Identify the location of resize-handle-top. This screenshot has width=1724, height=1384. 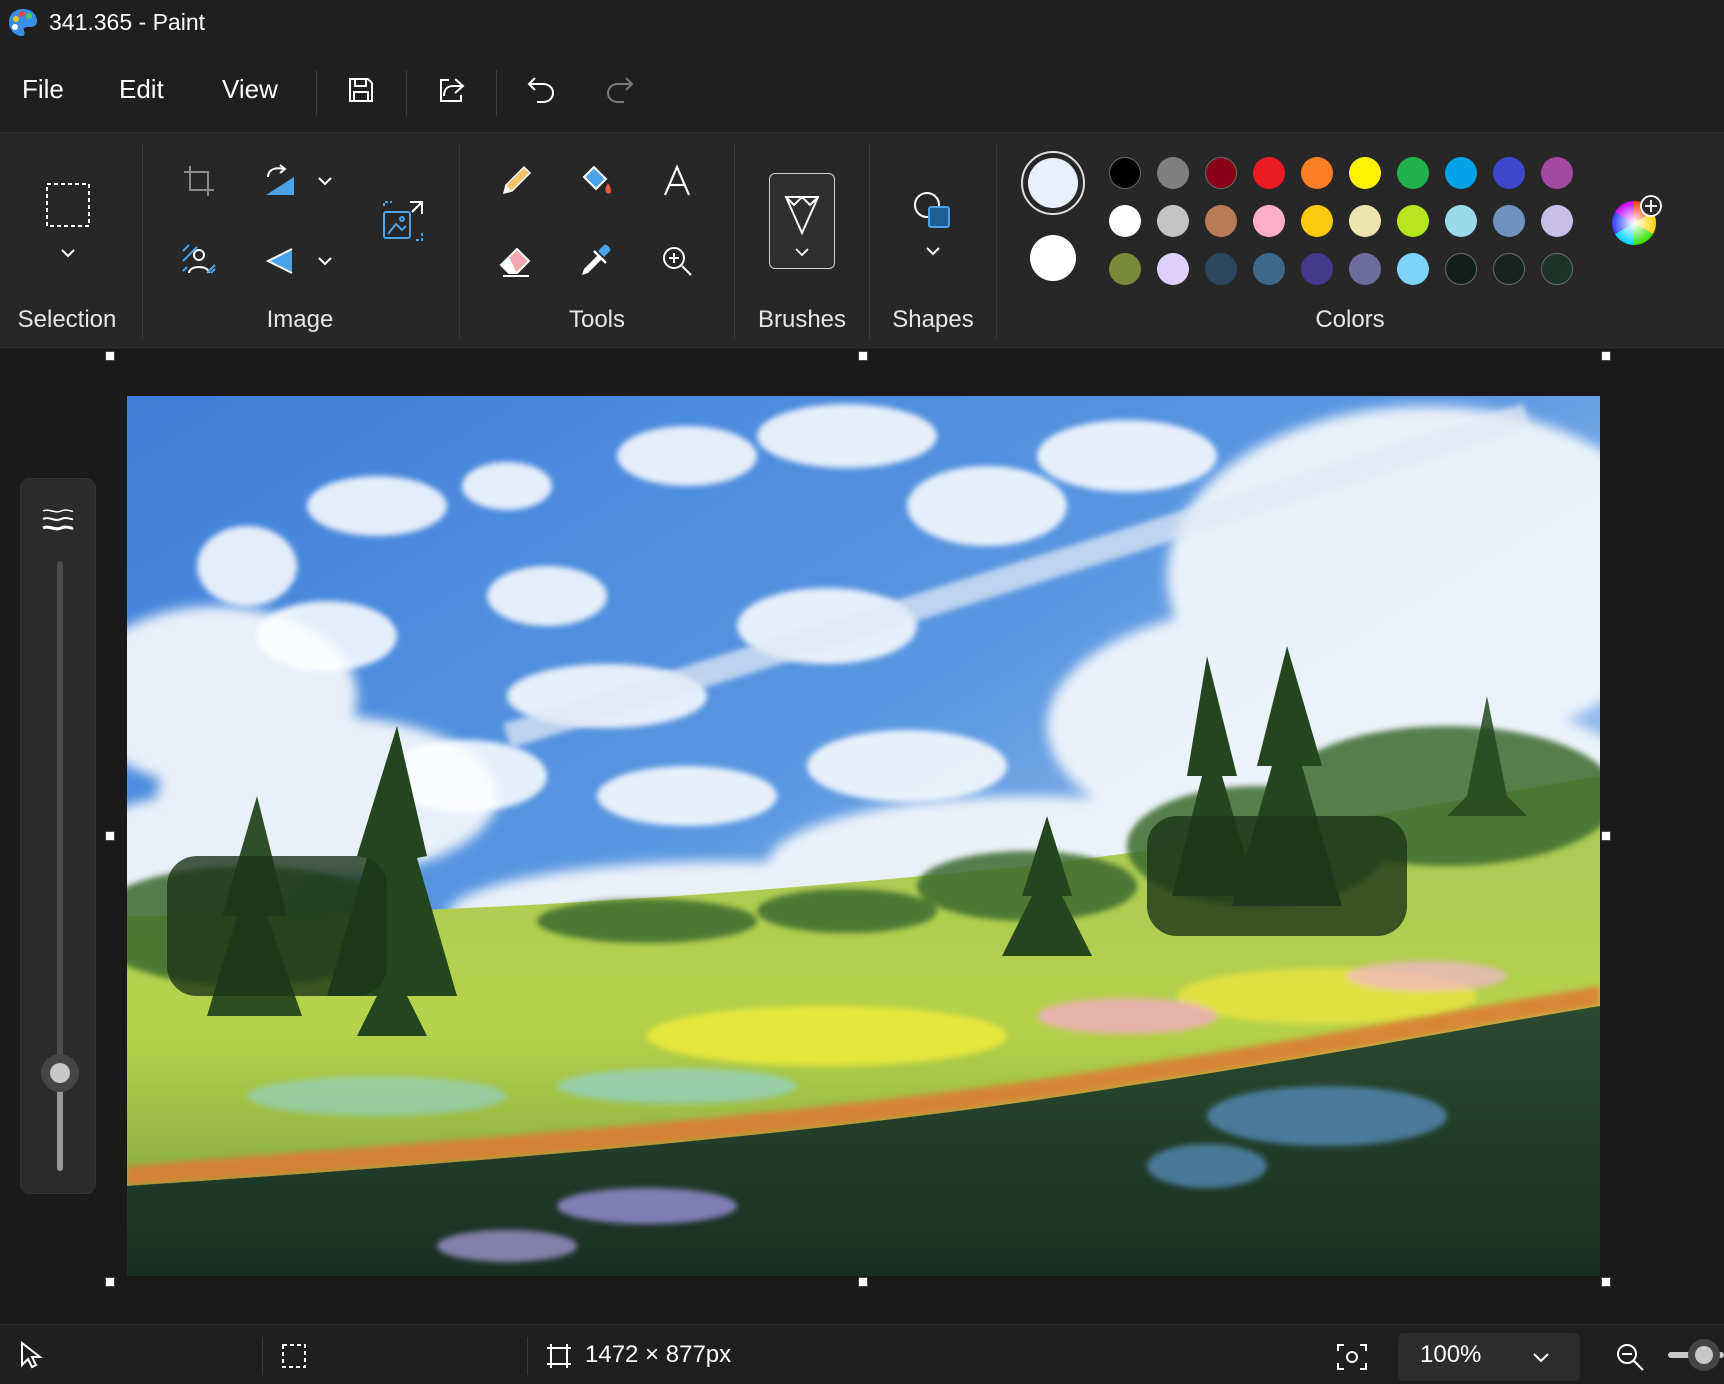
(863, 356).